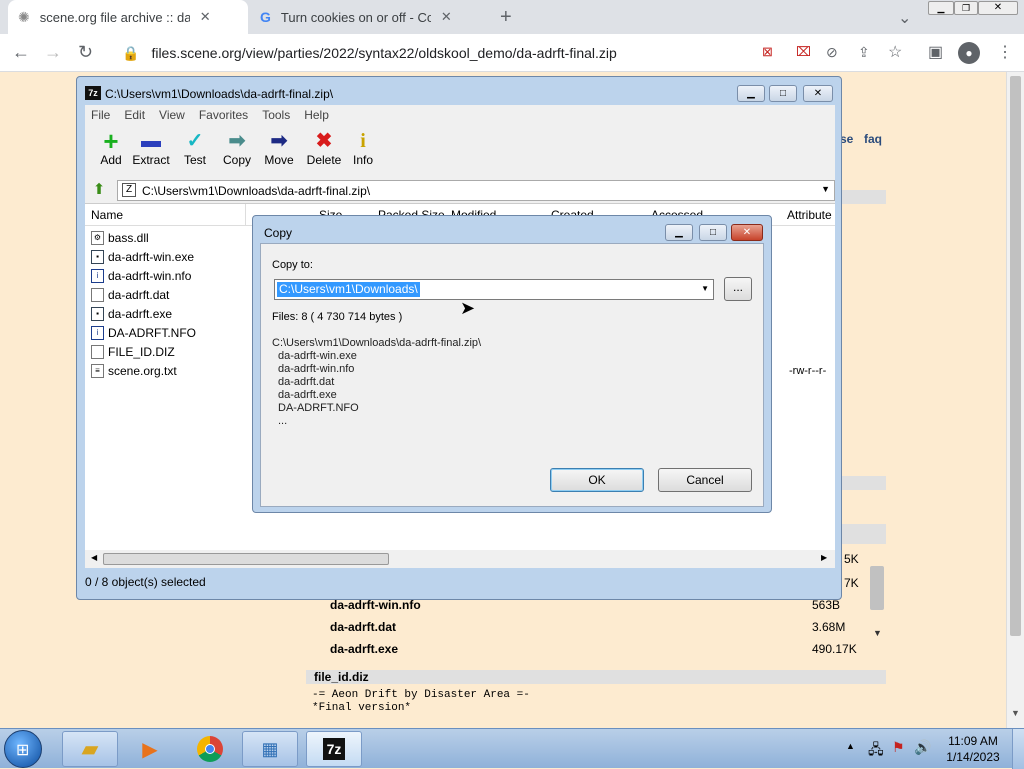 Image resolution: width=1024 pixels, height=769 pixels. What do you see at coordinates (1015, 356) in the screenshot?
I see `page-scroll-thumb` at bounding box center [1015, 356].